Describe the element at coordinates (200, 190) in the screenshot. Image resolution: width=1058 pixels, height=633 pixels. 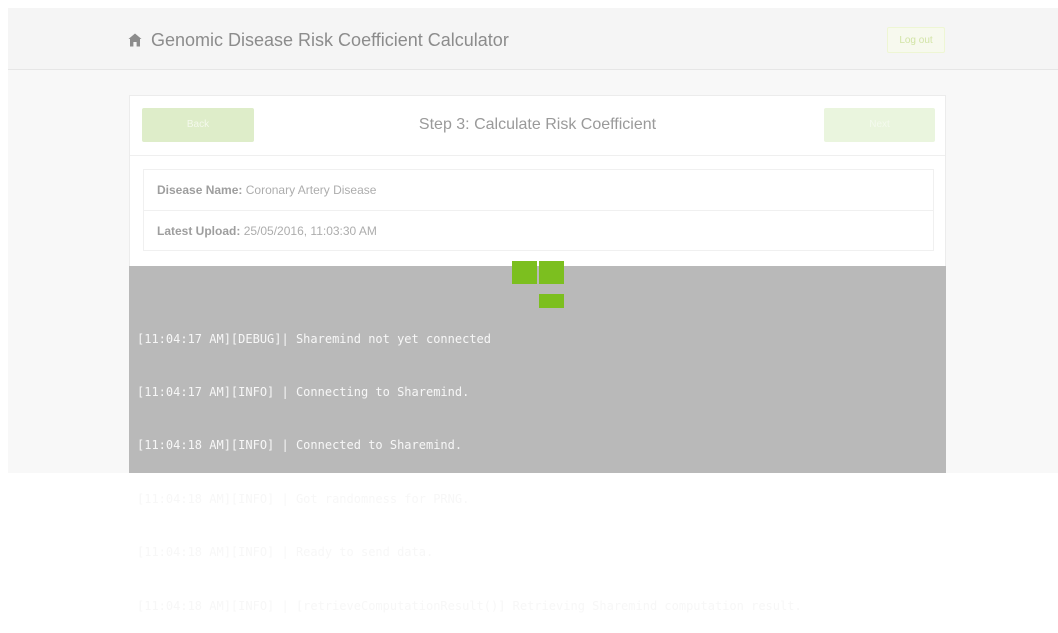
I see `disease-name-label: Disease Name:` at that location.